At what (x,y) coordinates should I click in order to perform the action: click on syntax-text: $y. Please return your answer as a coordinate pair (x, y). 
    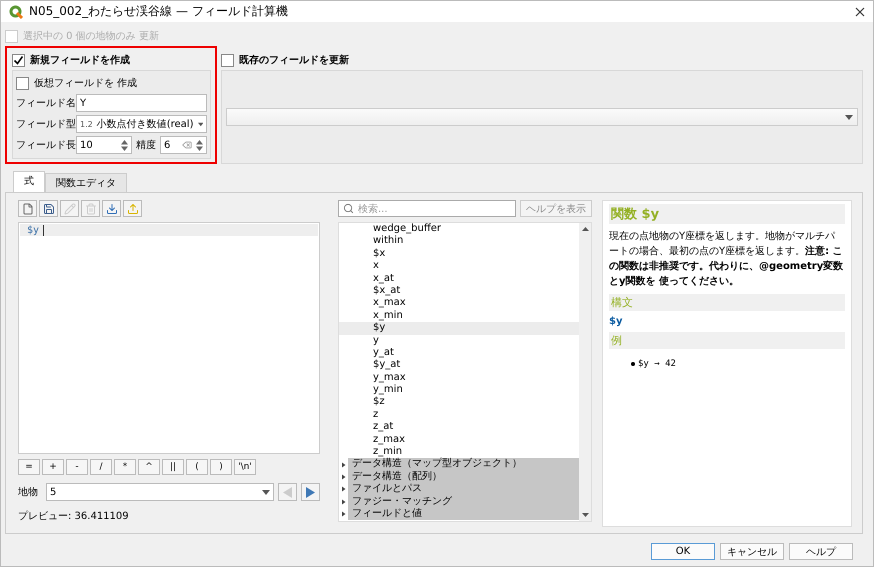
    Looking at the image, I should click on (616, 321).